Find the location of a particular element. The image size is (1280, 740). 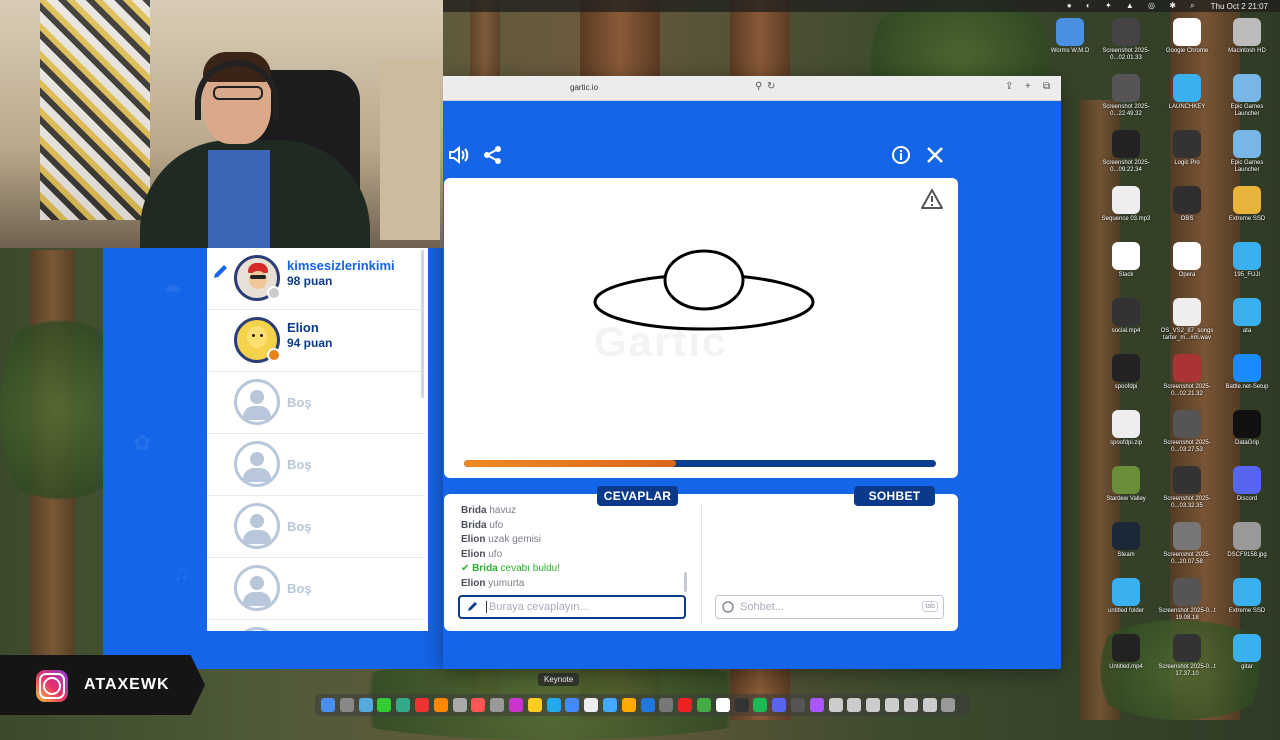

desktop-icon: Screenshot 2025-0...22.49.32 is located at coordinates (1126, 96).